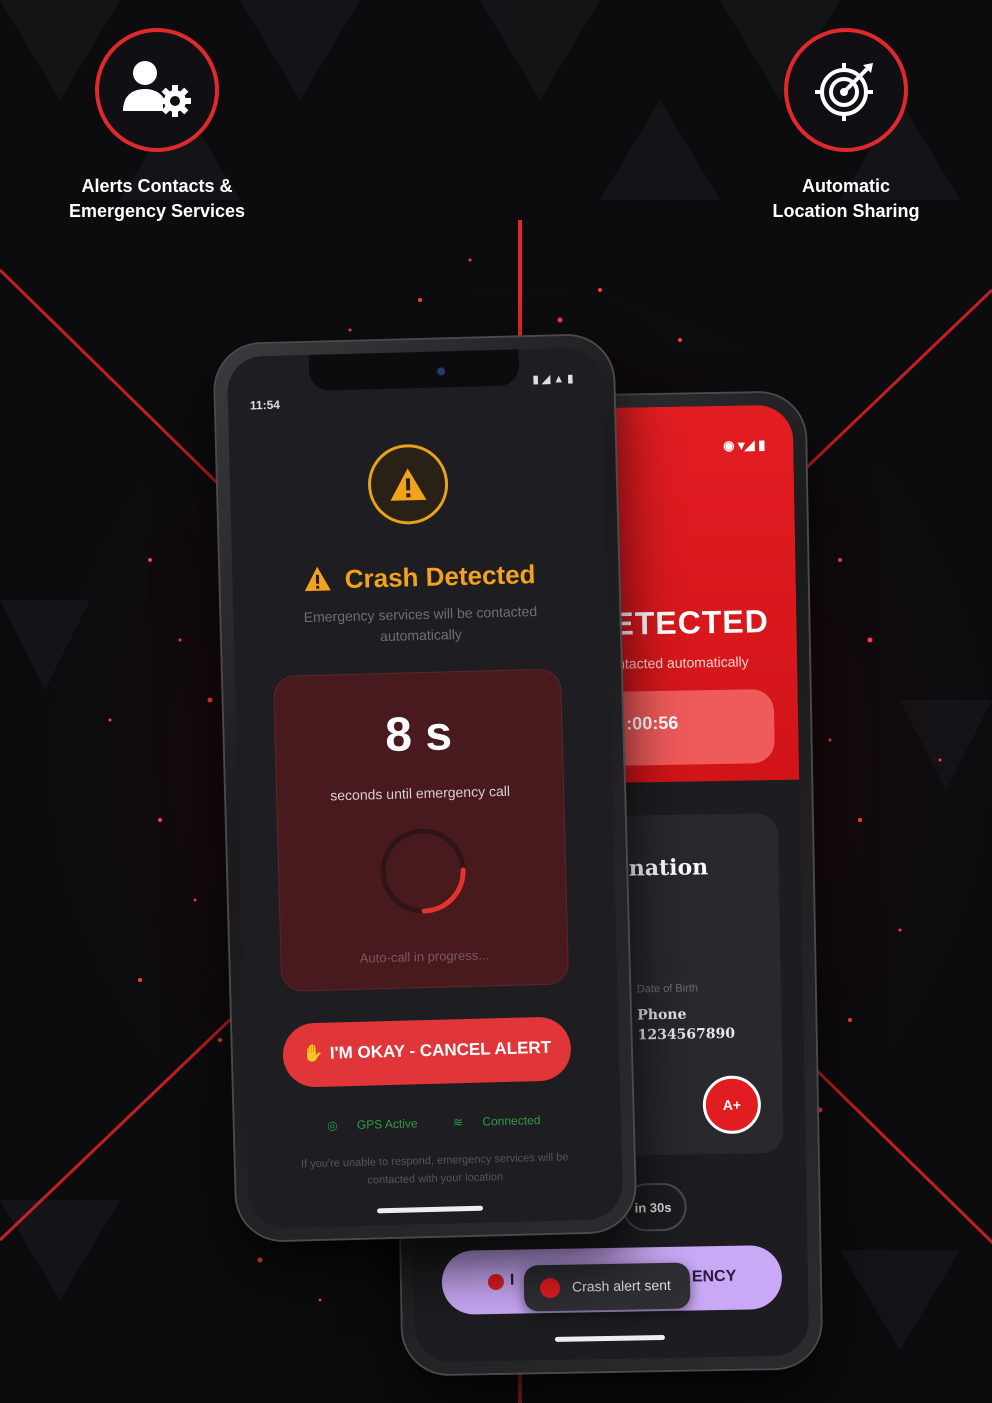 The image size is (992, 1403). What do you see at coordinates (512, 1280) in the screenshot?
I see `emergency-button-label-left: I` at bounding box center [512, 1280].